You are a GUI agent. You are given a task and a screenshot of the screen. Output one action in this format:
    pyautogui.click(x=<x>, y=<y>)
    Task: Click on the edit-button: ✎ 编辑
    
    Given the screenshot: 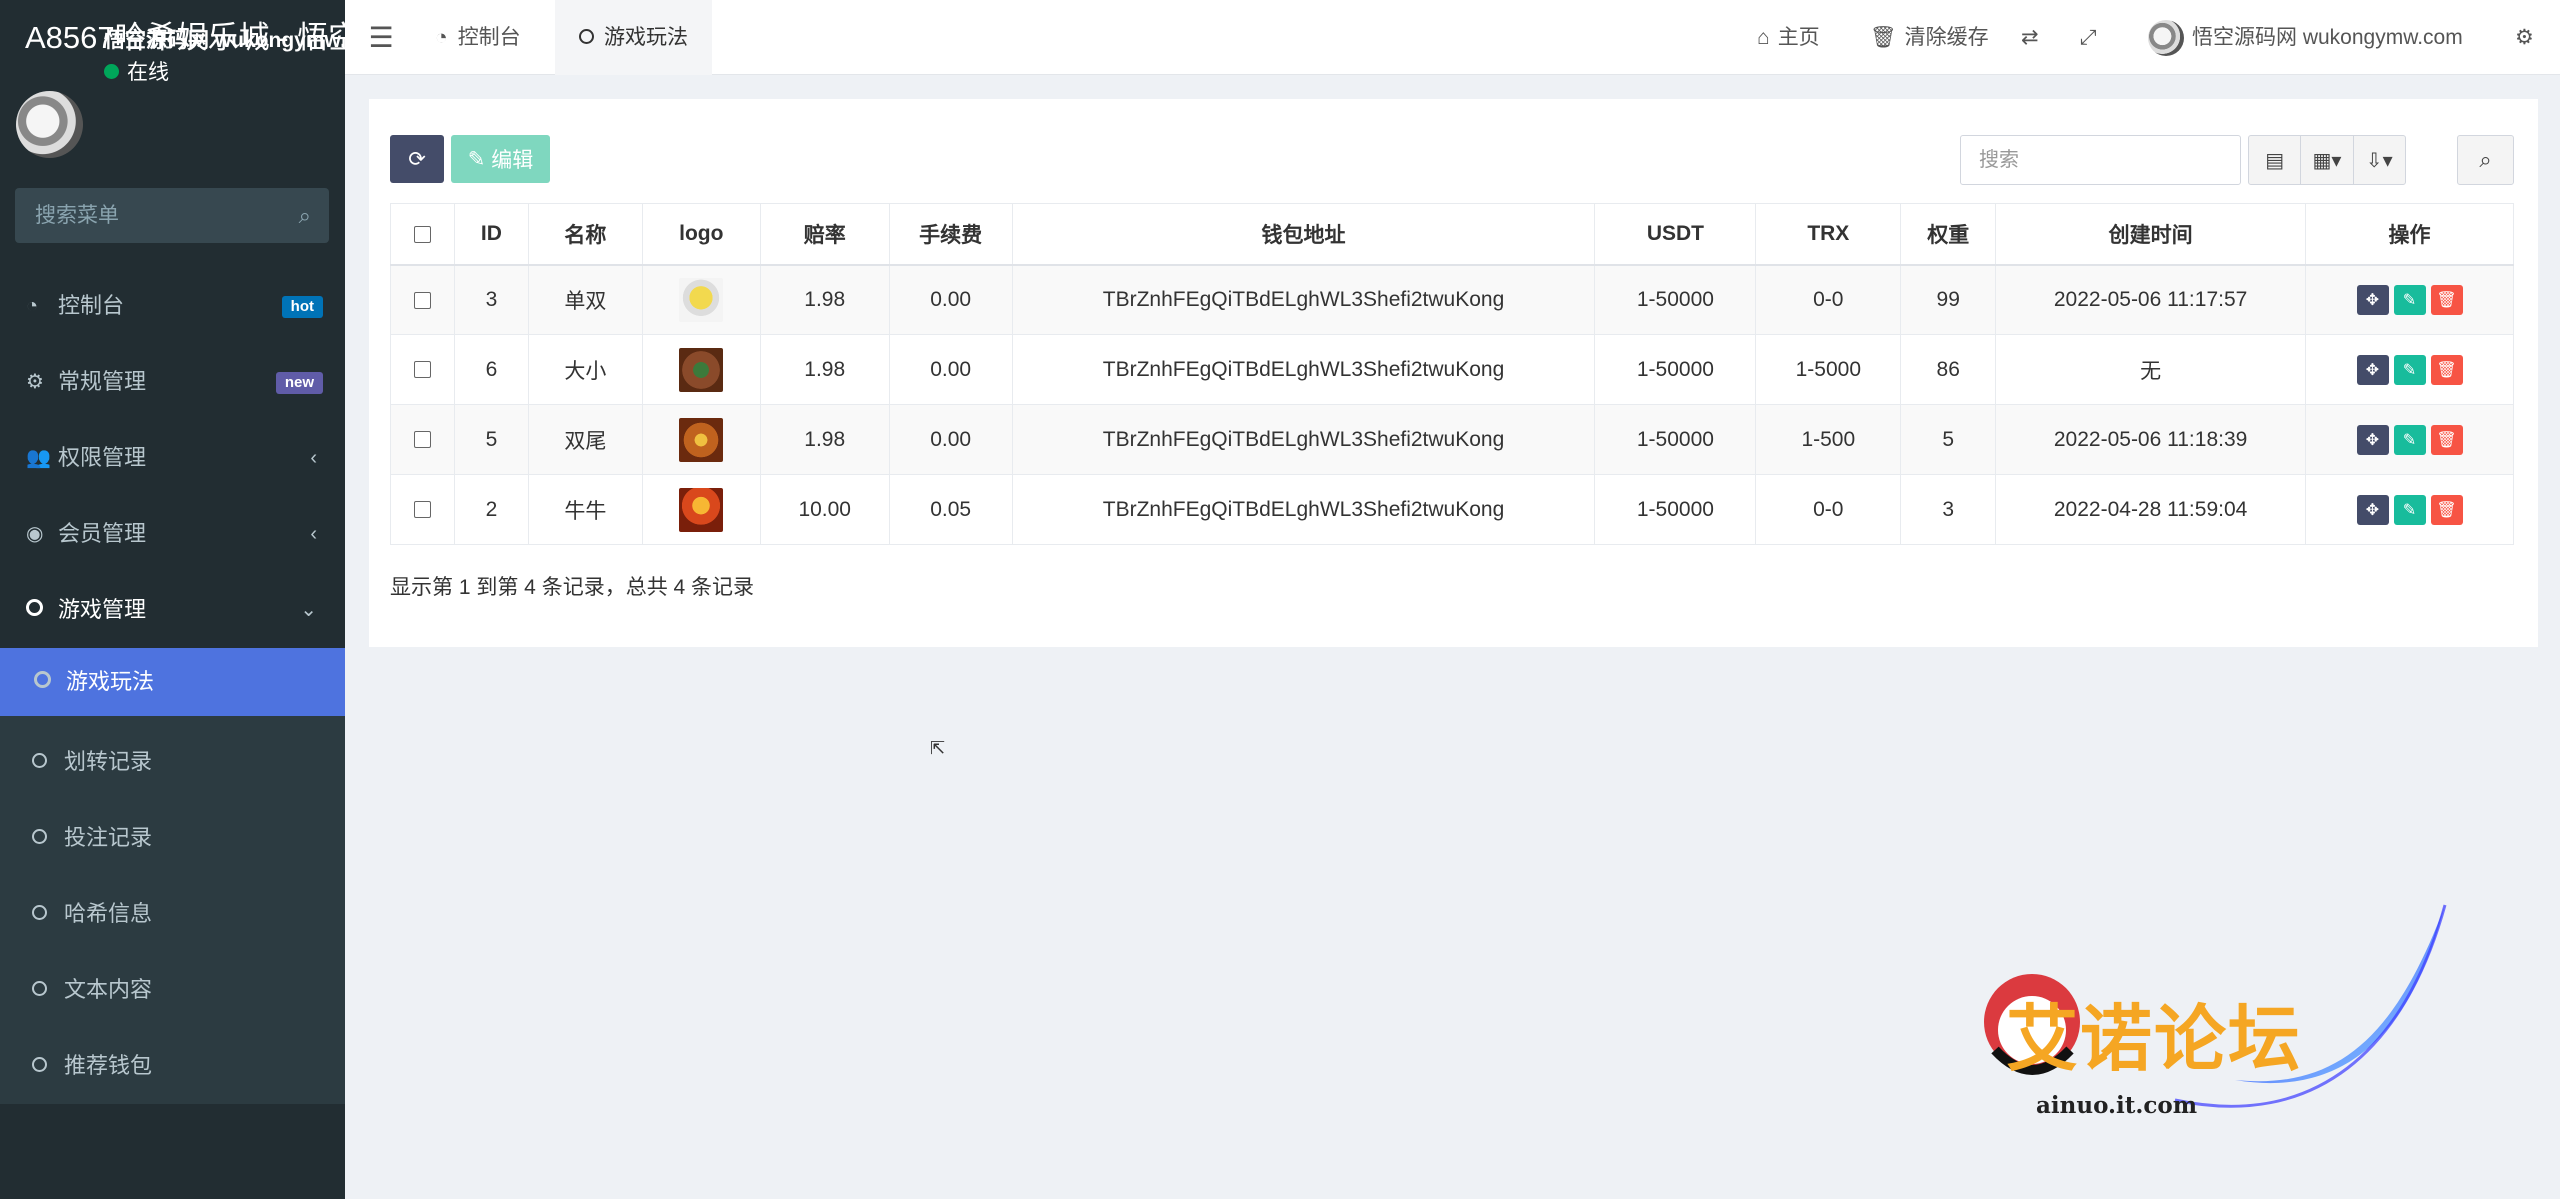 What is the action you would take?
    pyautogui.click(x=500, y=159)
    